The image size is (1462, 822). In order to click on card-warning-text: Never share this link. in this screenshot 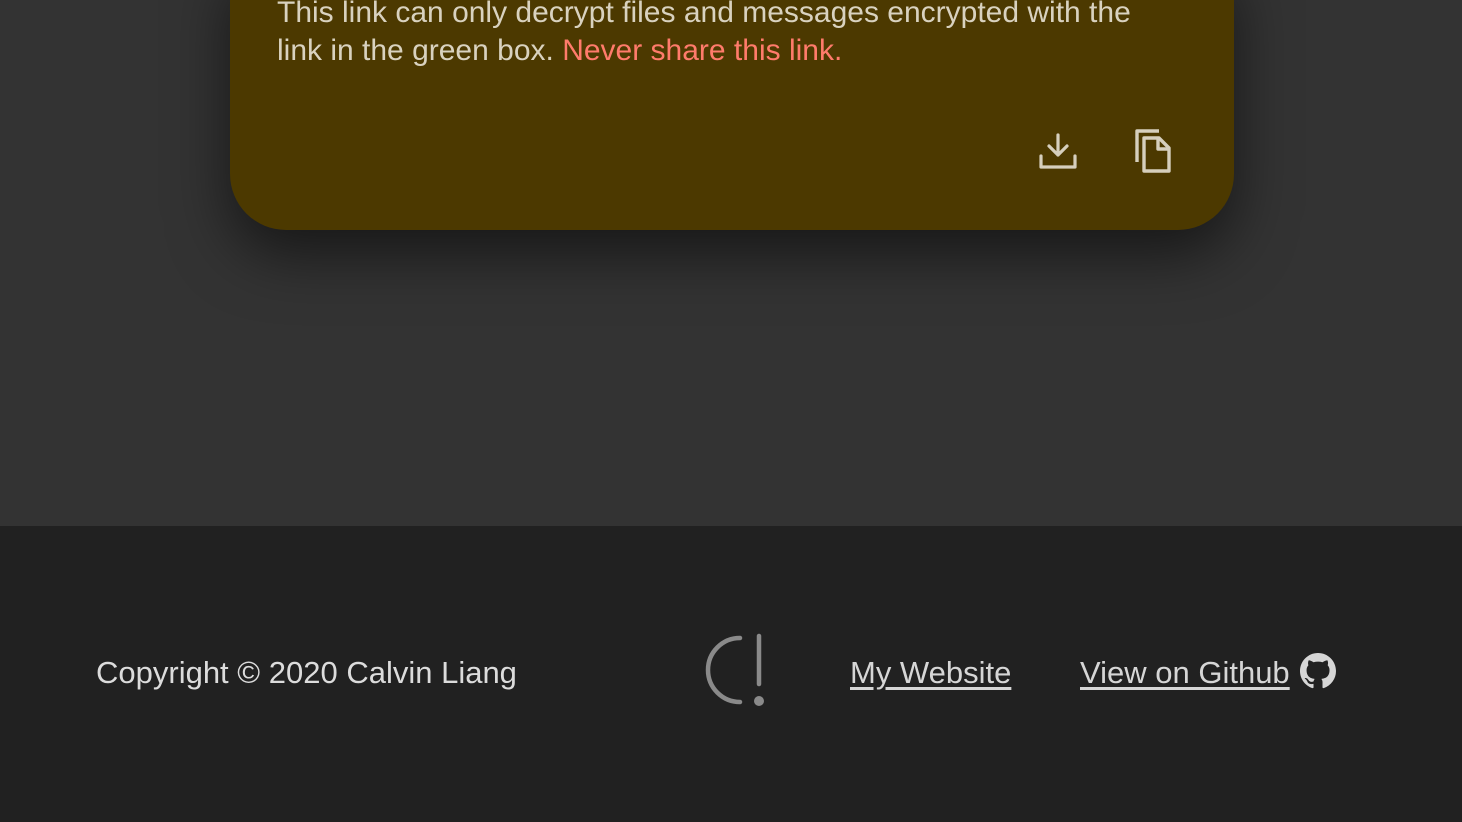, I will do `click(702, 50)`.